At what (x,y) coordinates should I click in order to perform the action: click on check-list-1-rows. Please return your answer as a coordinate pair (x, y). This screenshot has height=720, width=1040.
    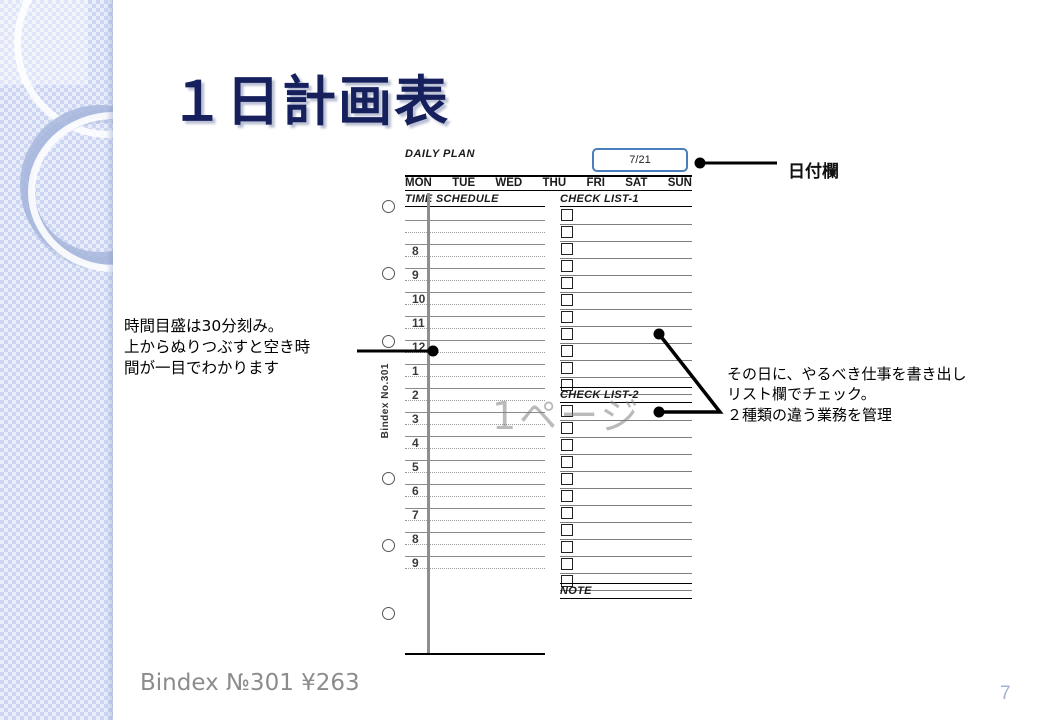
    Looking at the image, I should click on (626, 301).